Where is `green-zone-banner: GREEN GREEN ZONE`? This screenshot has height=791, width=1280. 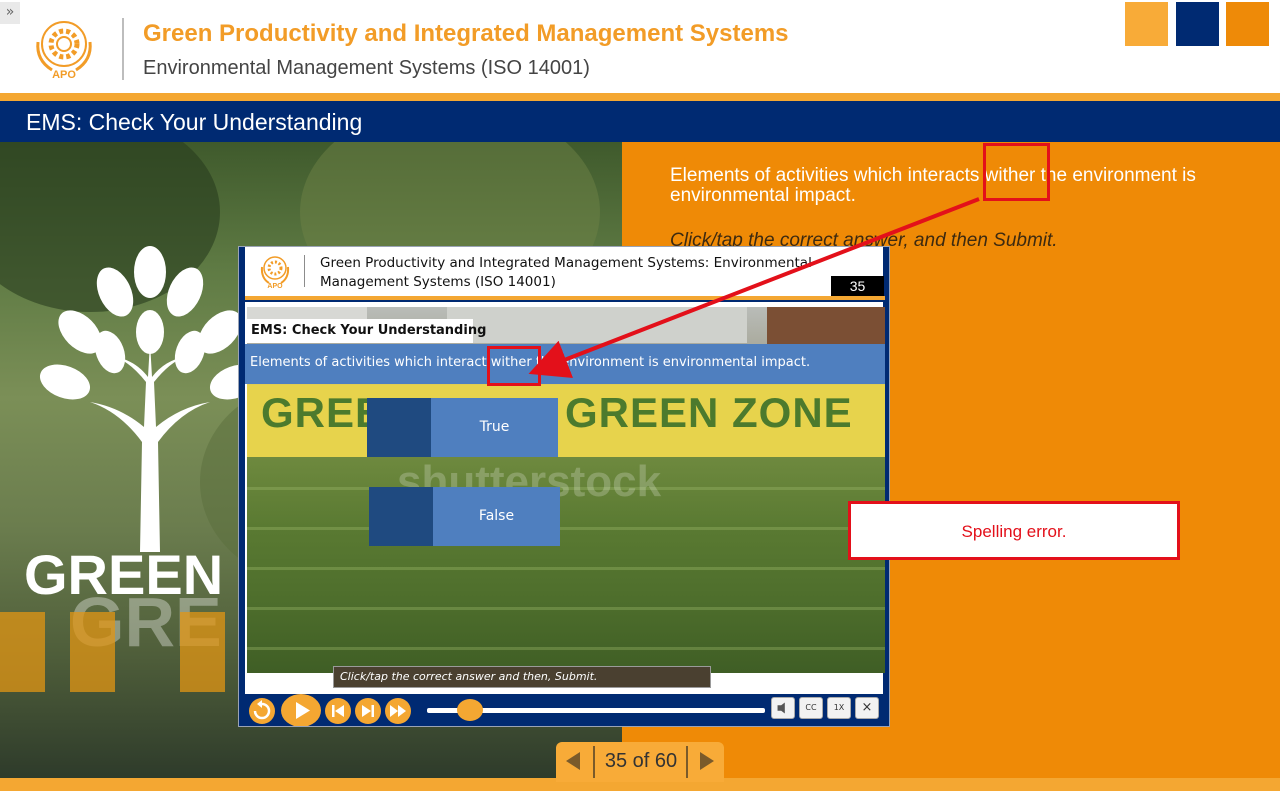 green-zone-banner: GREEN GREEN ZONE is located at coordinates (566, 421).